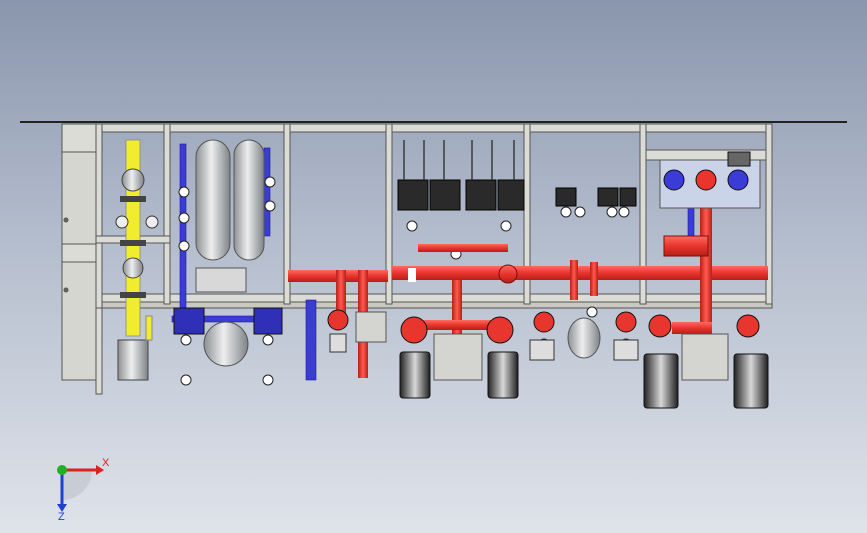  Describe the element at coordinates (517, 195) in the screenshot. I see `control-valves` at that location.